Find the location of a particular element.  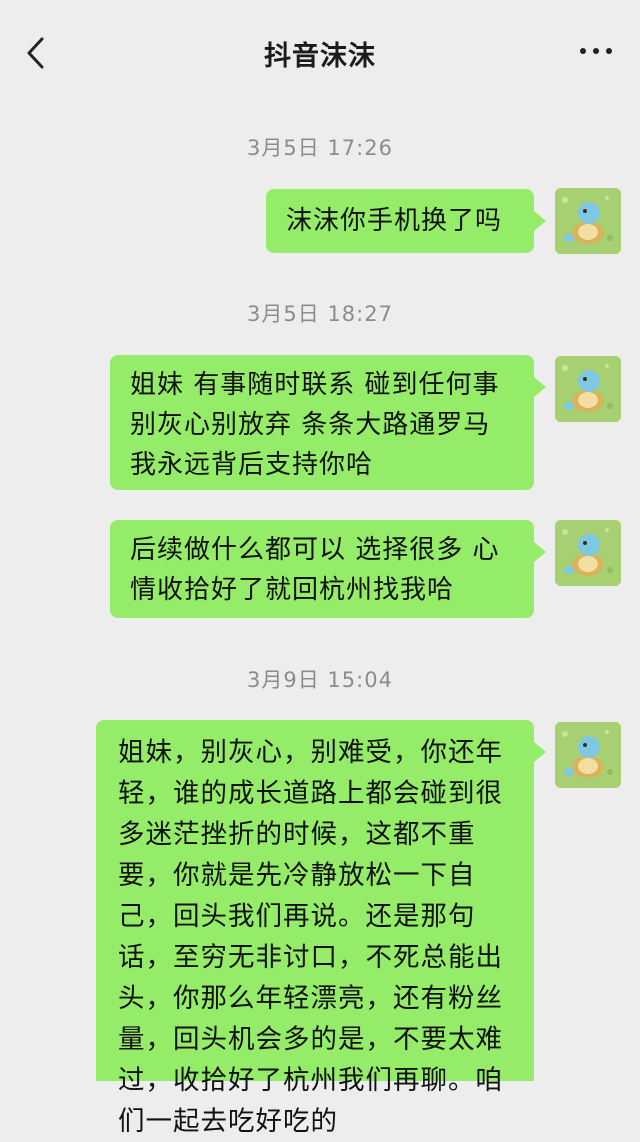

message-text: 后续做什么都可以 选择很多 心情收拾好了就回杭州找我哈 is located at coordinates (315, 570).